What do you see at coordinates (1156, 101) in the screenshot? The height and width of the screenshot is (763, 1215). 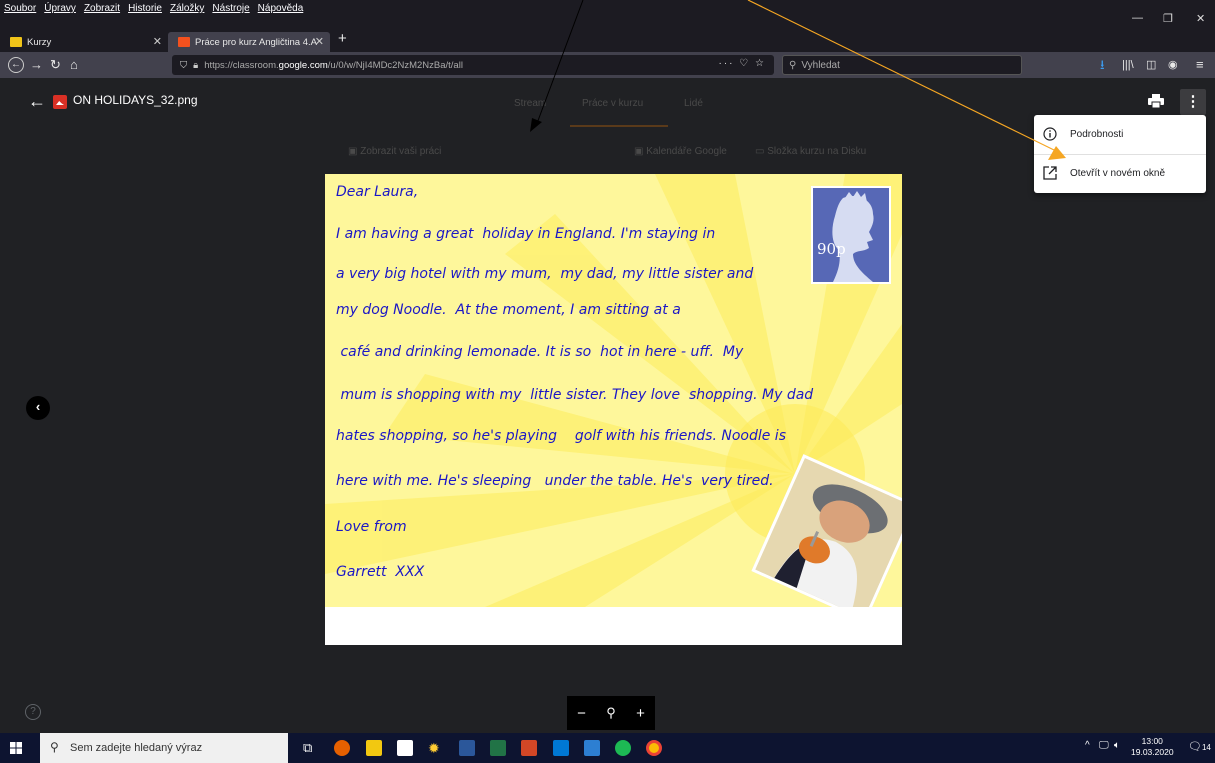 I see `print-icon` at bounding box center [1156, 101].